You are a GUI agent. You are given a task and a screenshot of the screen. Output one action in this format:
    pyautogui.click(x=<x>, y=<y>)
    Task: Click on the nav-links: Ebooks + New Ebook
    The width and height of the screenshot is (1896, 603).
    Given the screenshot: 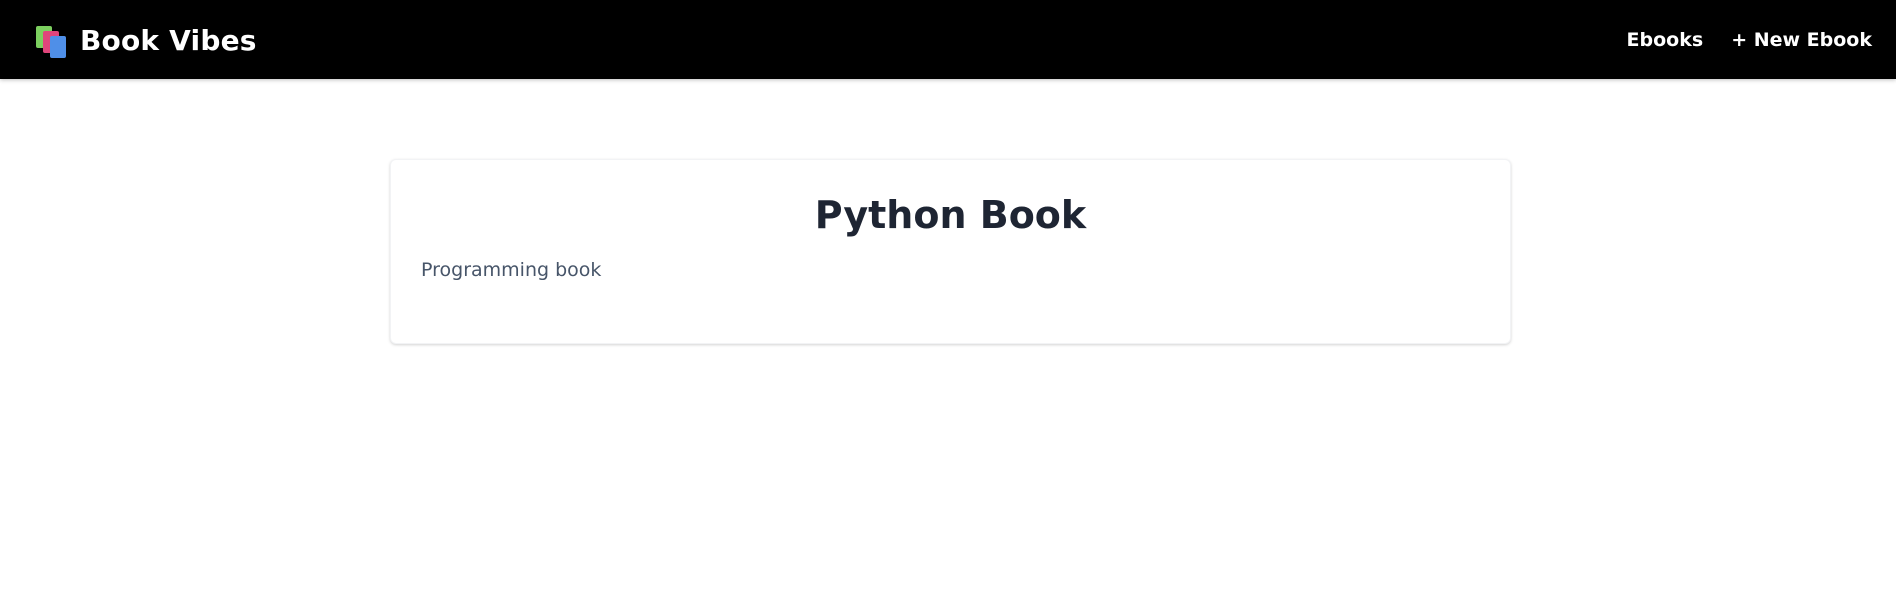 What is the action you would take?
    pyautogui.click(x=1735, y=39)
    